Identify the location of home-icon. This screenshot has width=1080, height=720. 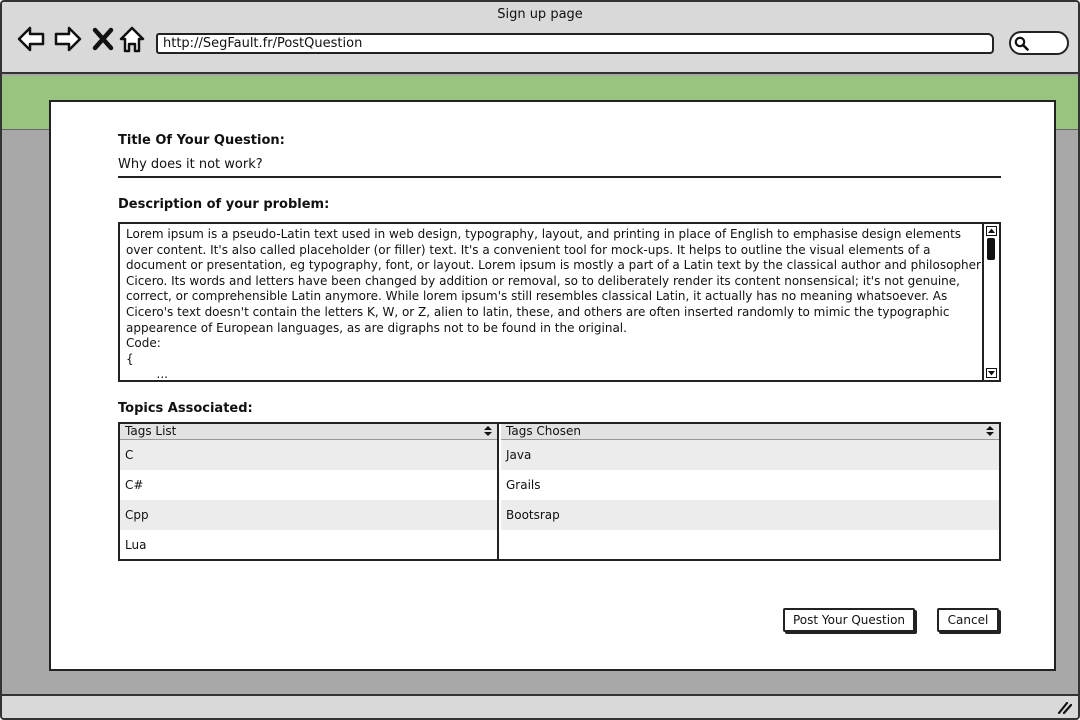
(132, 39).